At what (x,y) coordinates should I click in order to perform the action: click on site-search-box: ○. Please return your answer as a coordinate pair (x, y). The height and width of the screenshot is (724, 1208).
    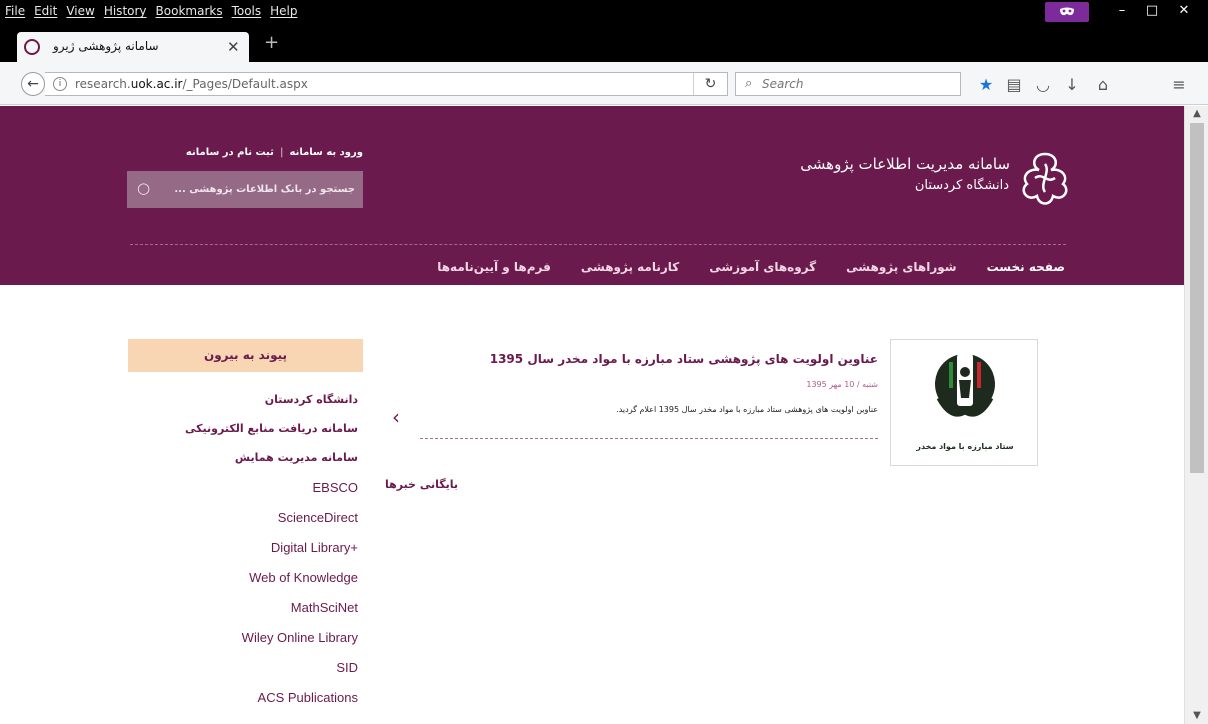
    Looking at the image, I should click on (245, 189).